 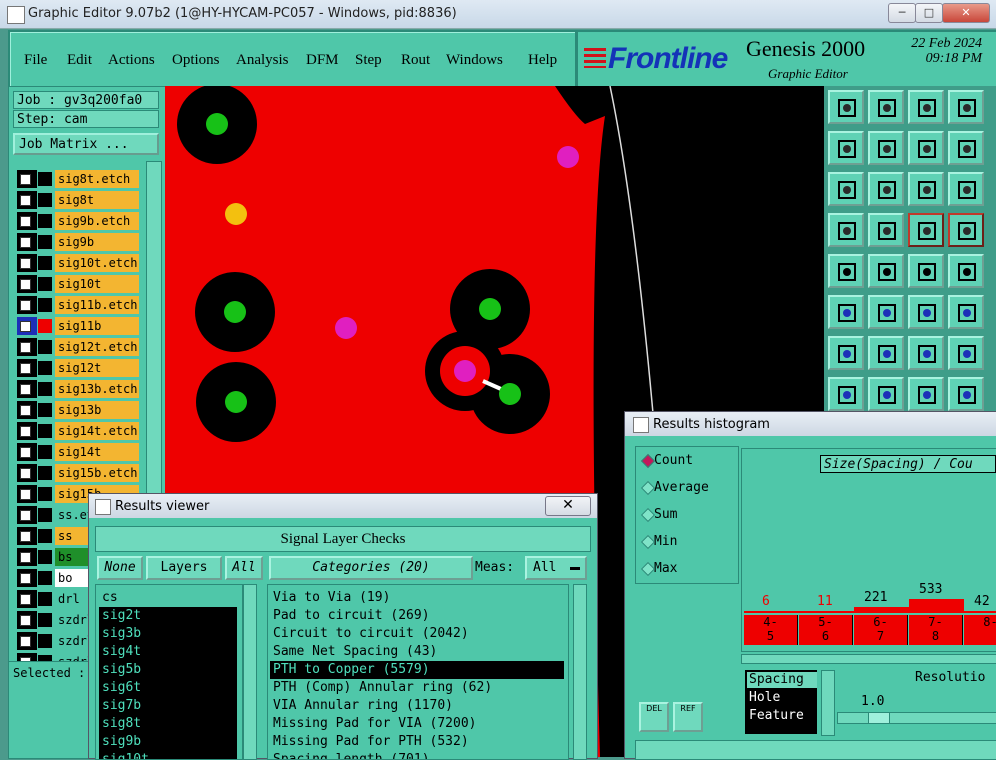 What do you see at coordinates (658, 569) in the screenshot?
I see `radio-max: Max` at bounding box center [658, 569].